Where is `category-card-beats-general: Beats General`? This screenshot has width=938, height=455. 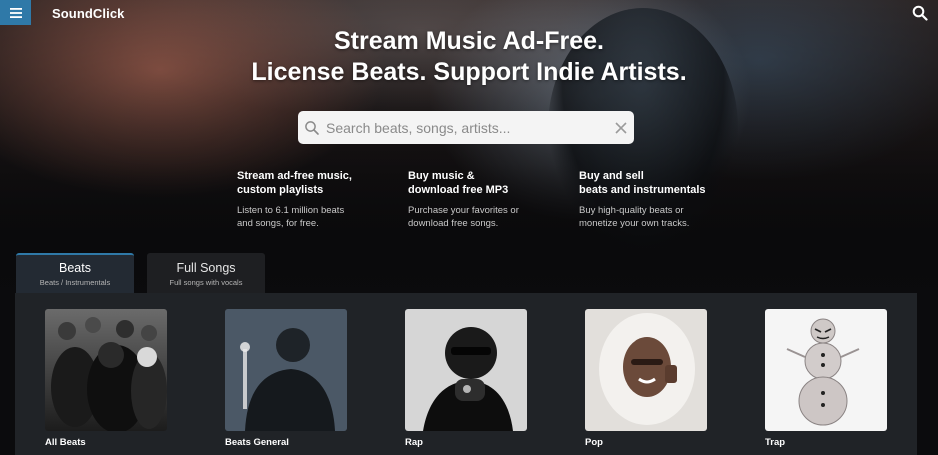 category-card-beats-general: Beats General is located at coordinates (286, 378).